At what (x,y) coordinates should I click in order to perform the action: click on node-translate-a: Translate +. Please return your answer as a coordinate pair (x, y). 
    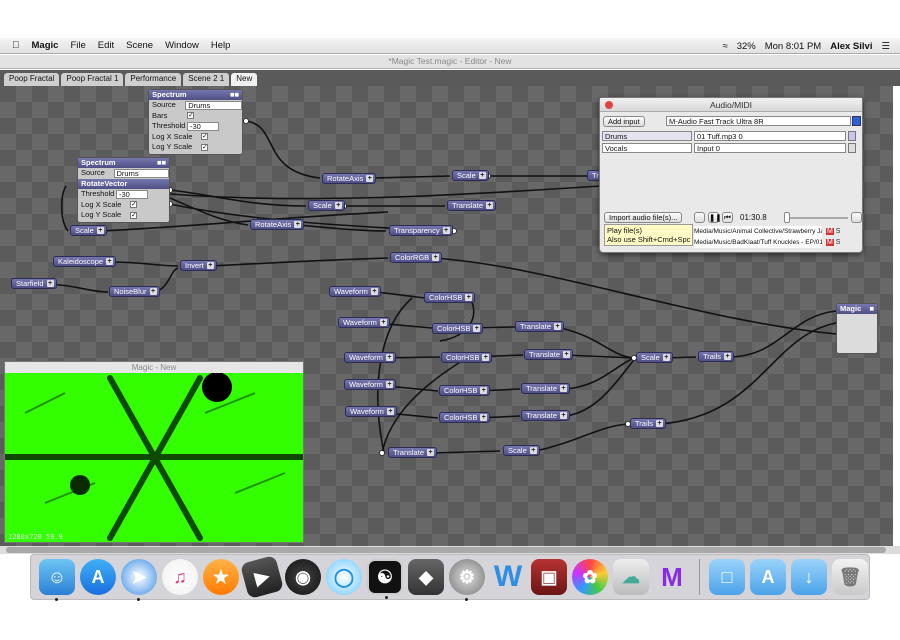
    Looking at the image, I should click on (471, 205).